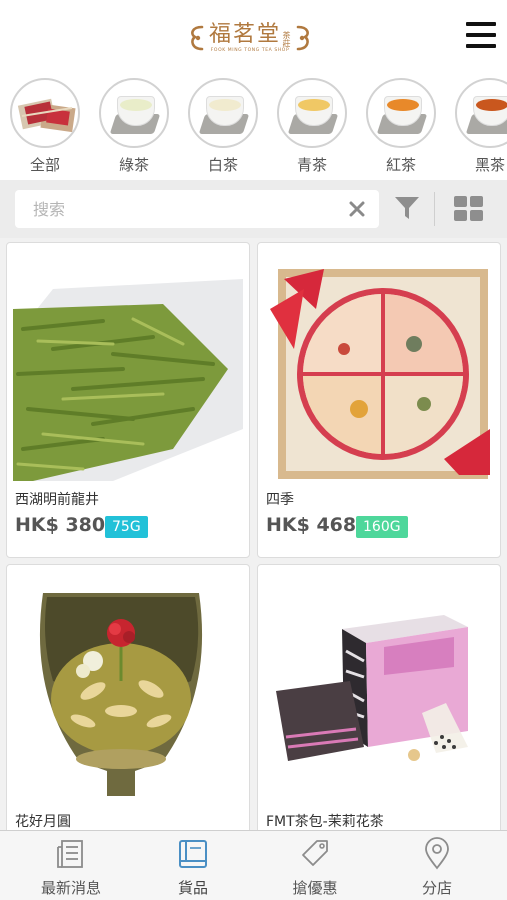 The image size is (507, 900). I want to click on white-tea-cup-icon, so click(223, 113).